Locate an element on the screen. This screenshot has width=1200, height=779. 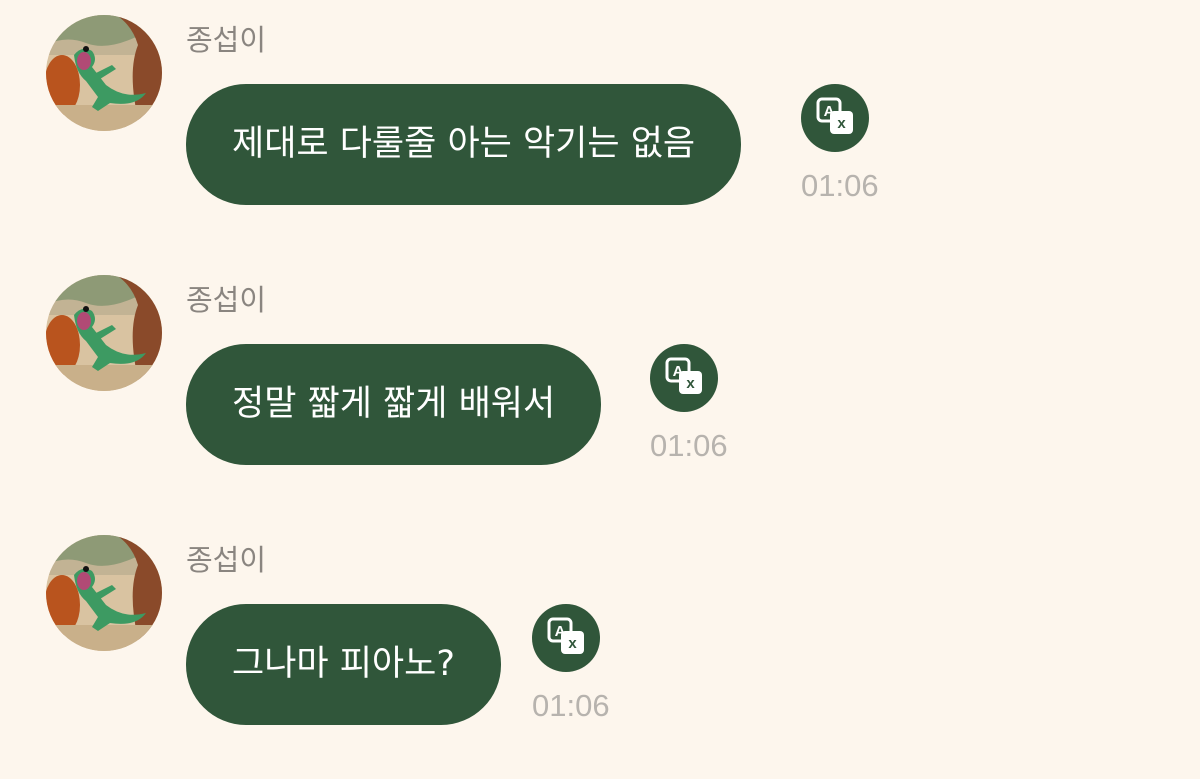
message-bubble: 정말 짧게 짧게 배워서 is located at coordinates (394, 404).